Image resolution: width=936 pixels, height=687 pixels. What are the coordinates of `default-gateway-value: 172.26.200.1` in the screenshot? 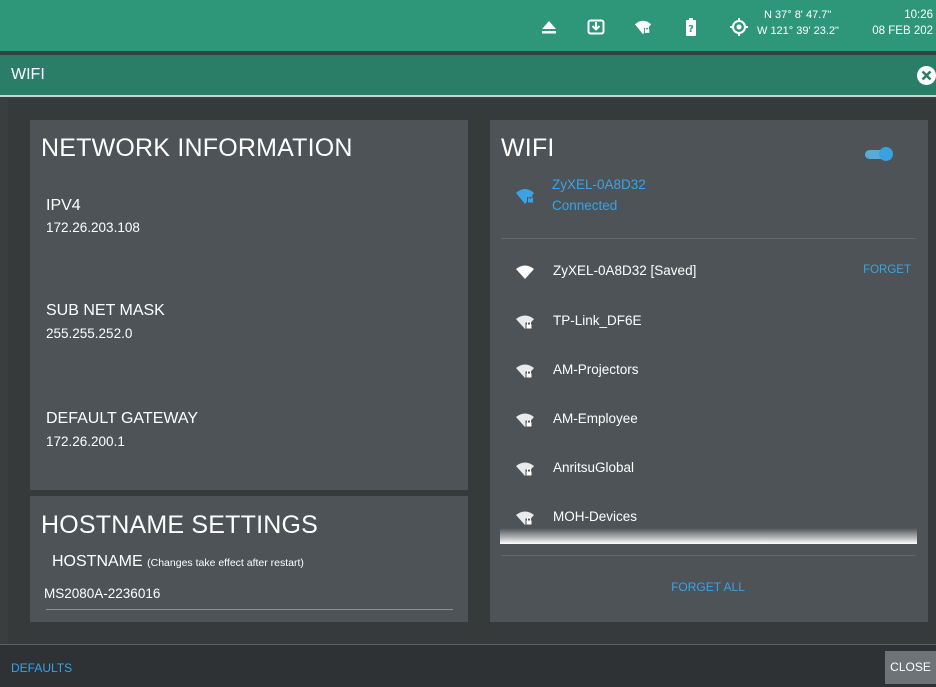 It's located at (85, 441).